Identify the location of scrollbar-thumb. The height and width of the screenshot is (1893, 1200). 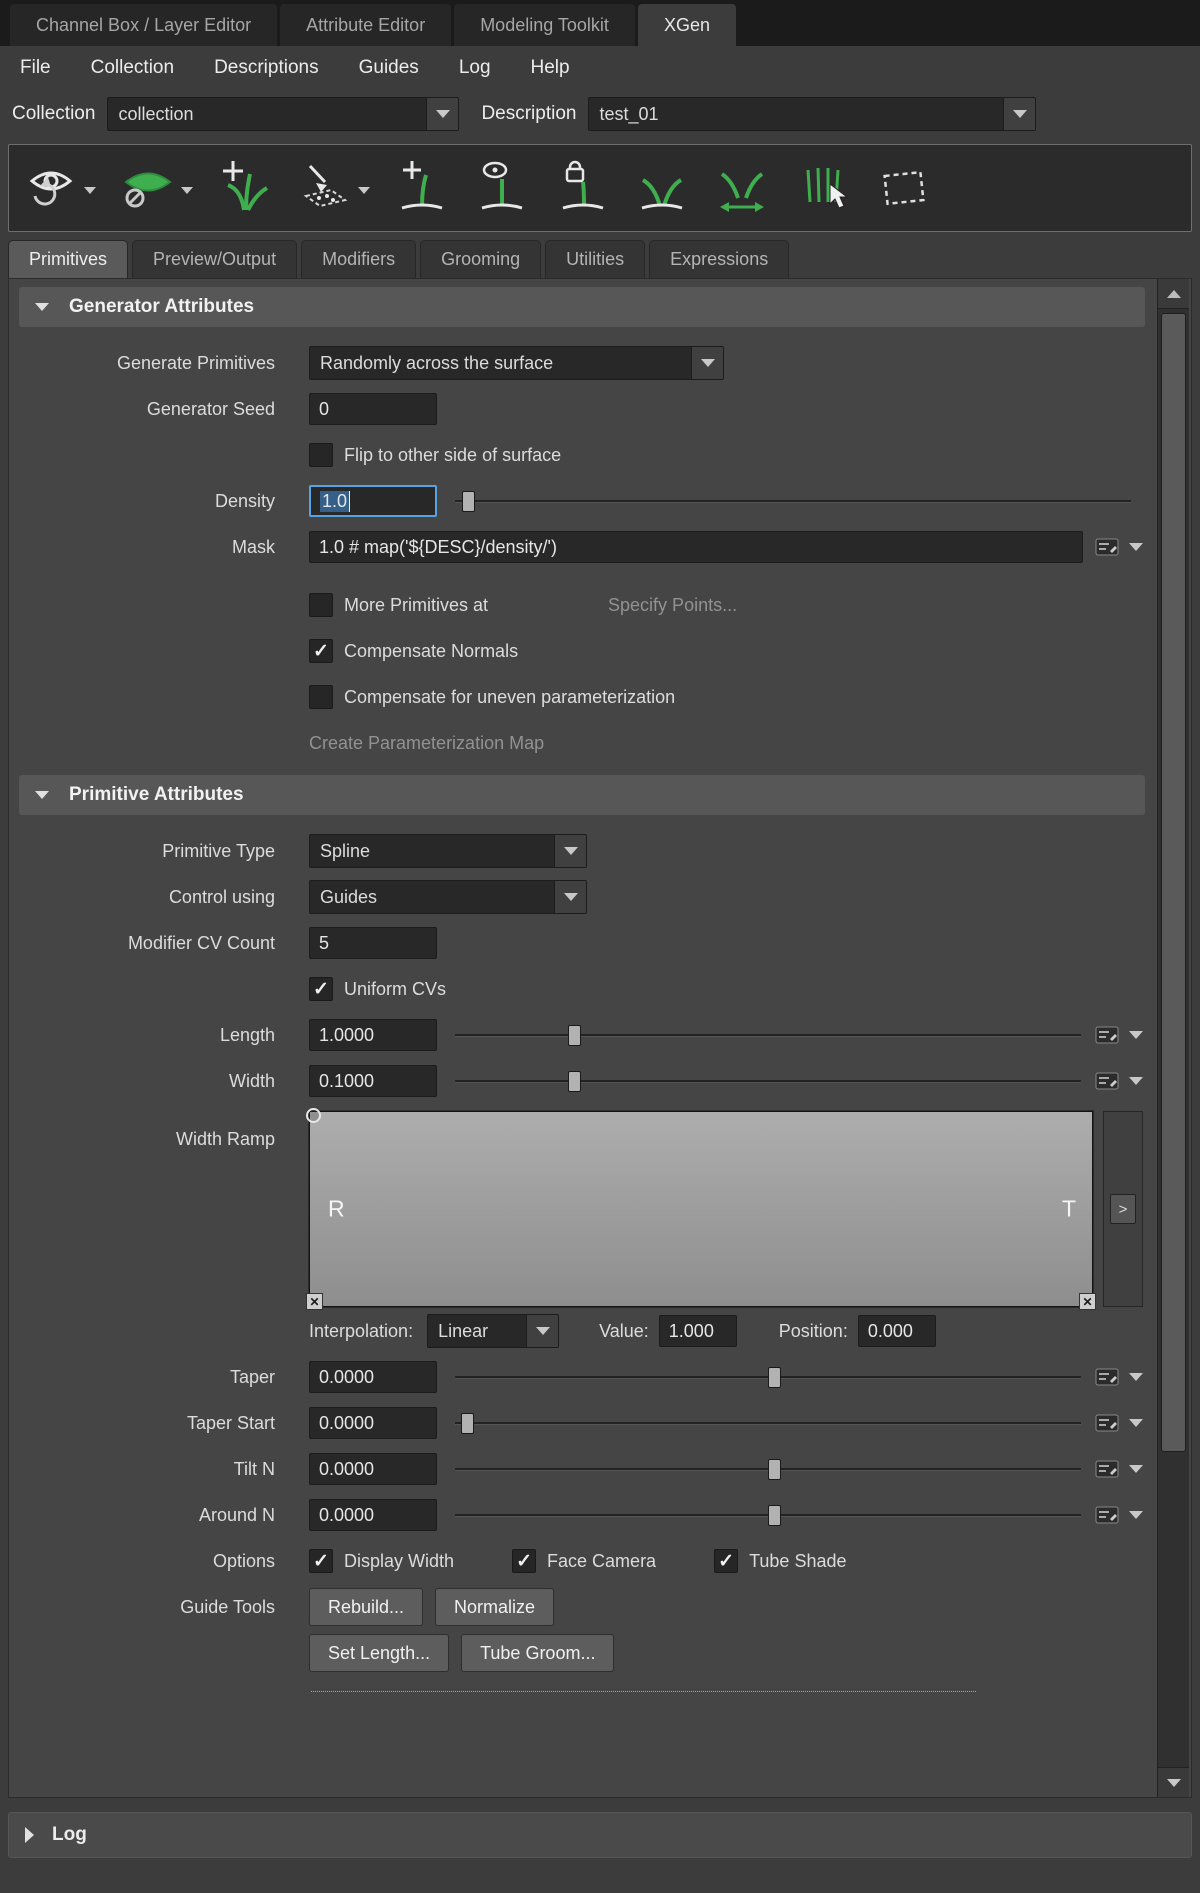
(1173, 882).